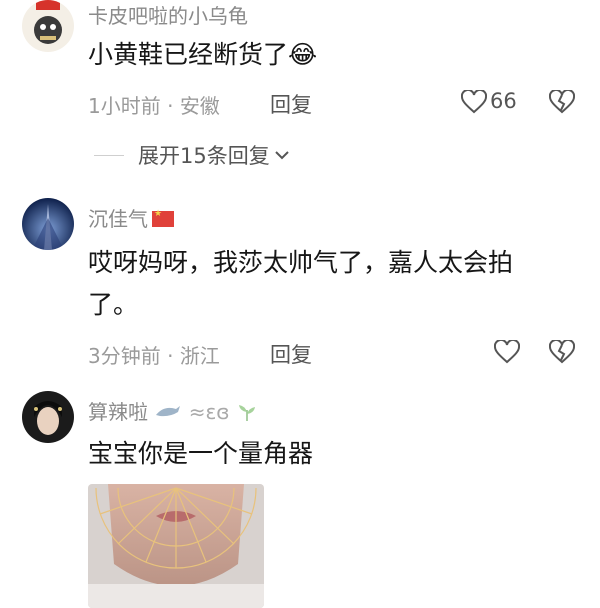 This screenshot has width=600, height=608. Describe the element at coordinates (301, 262) in the screenshot. I see `comment-text-line: 哎呀妈呀，我莎太帅气了，嘉人太会拍` at that location.